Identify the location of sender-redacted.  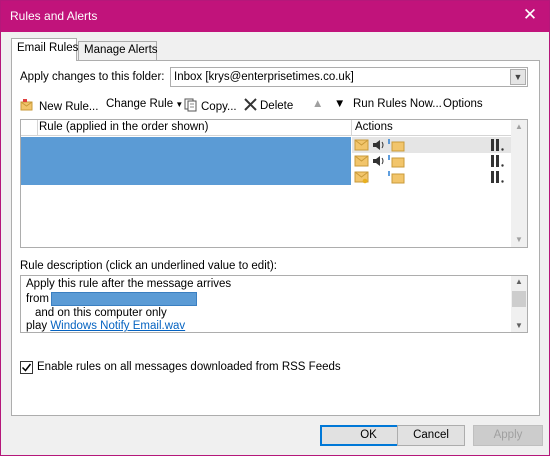
(124, 299).